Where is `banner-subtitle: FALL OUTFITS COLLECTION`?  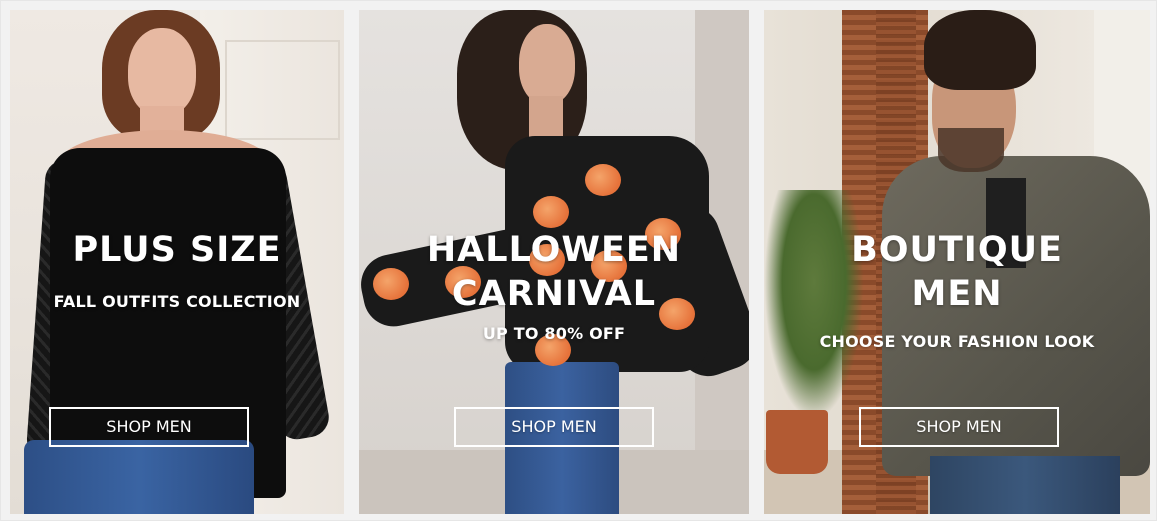 banner-subtitle: FALL OUTFITS COLLECTION is located at coordinates (177, 301).